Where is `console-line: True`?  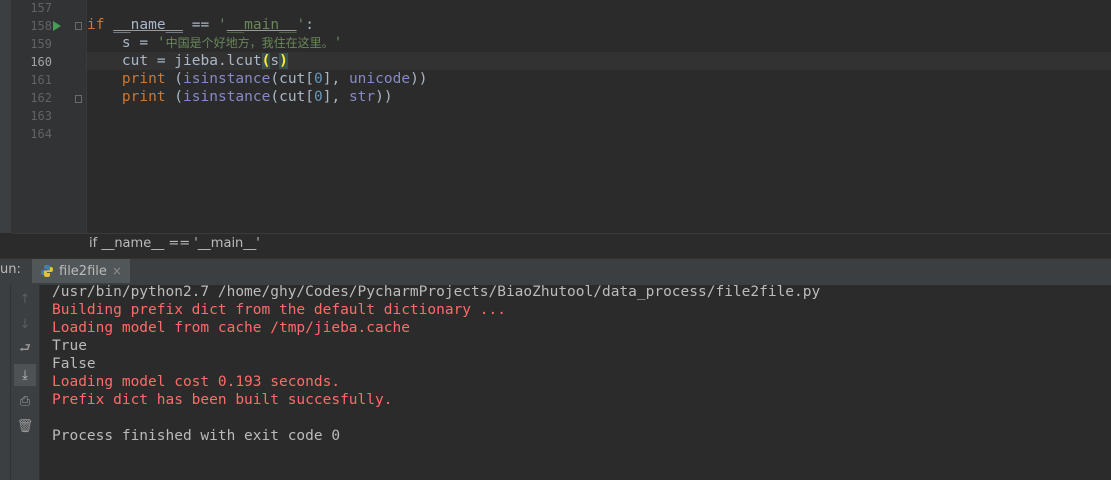
console-line: True is located at coordinates (69, 346).